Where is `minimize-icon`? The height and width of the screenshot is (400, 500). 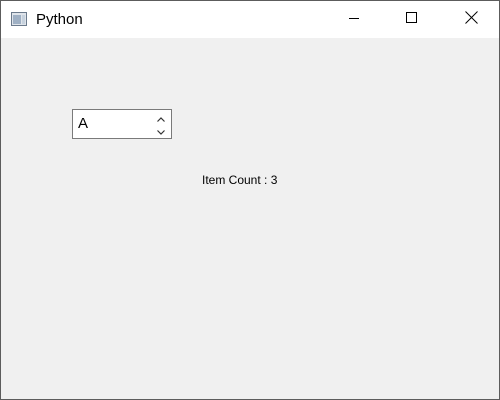 minimize-icon is located at coordinates (354, 20).